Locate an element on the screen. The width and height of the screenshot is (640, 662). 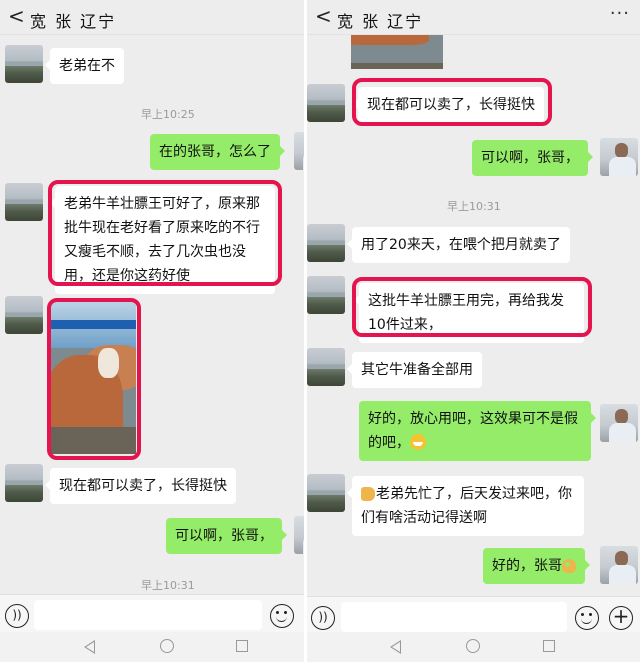
chat-header: < 宽 张 辽宁 is located at coordinates (152, 17).